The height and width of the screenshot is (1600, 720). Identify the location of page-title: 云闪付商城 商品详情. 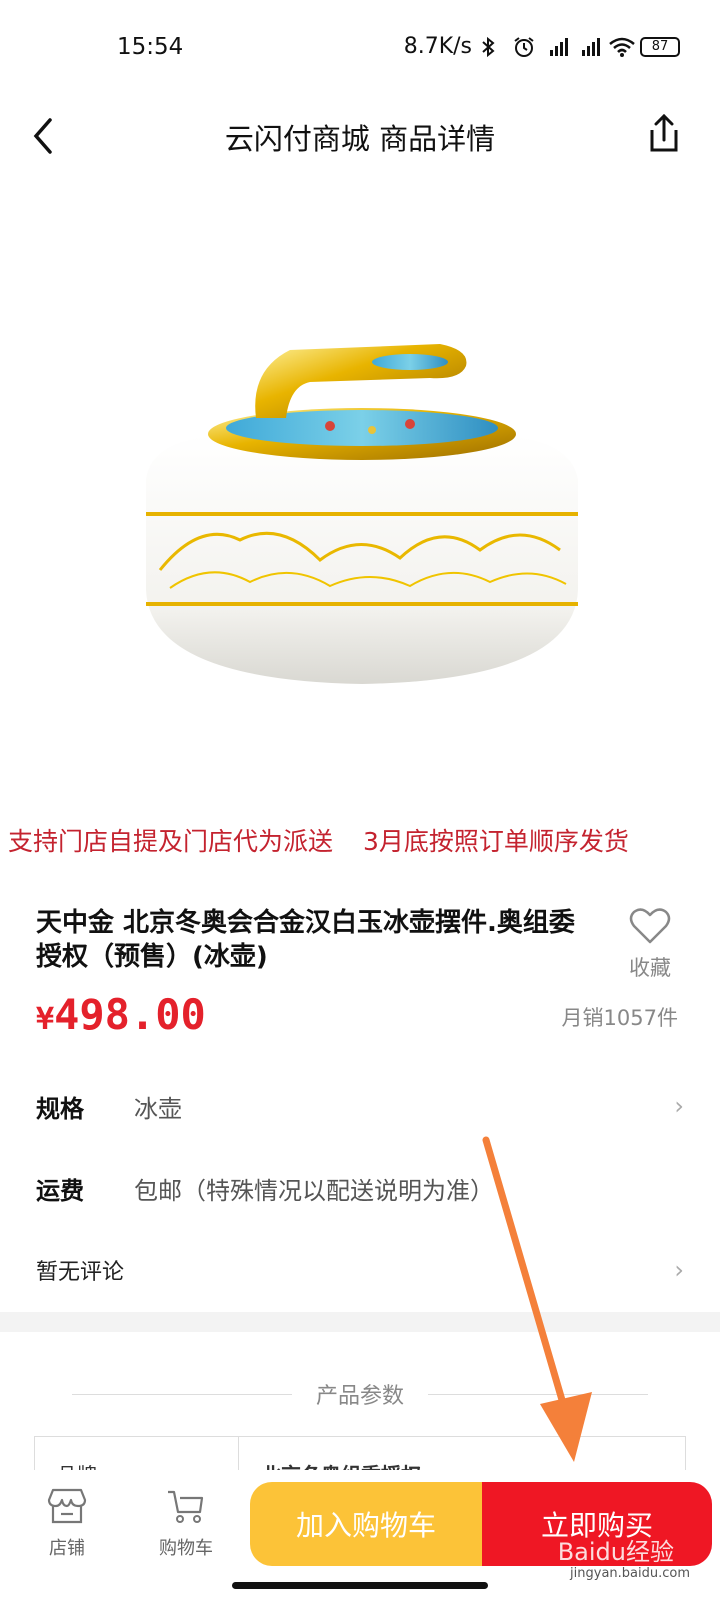
(360, 139).